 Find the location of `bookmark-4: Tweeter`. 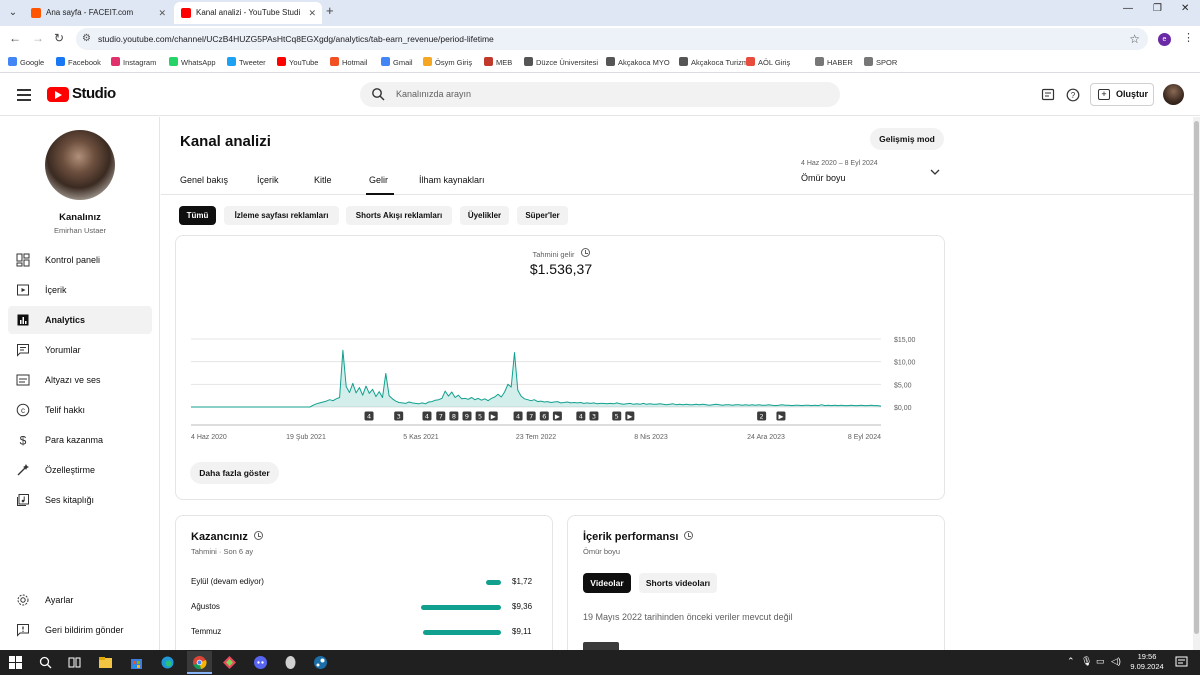

bookmark-4: Tweeter is located at coordinates (246, 62).